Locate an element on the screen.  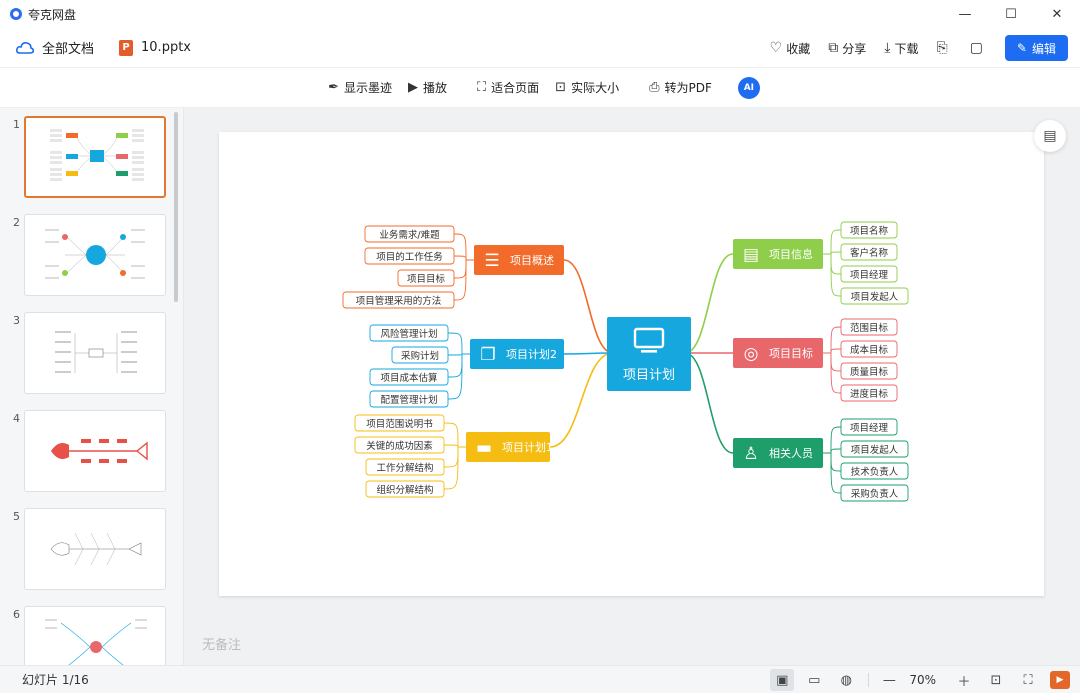
leaf-label: 范围目标 is located at coordinates (869, 328).